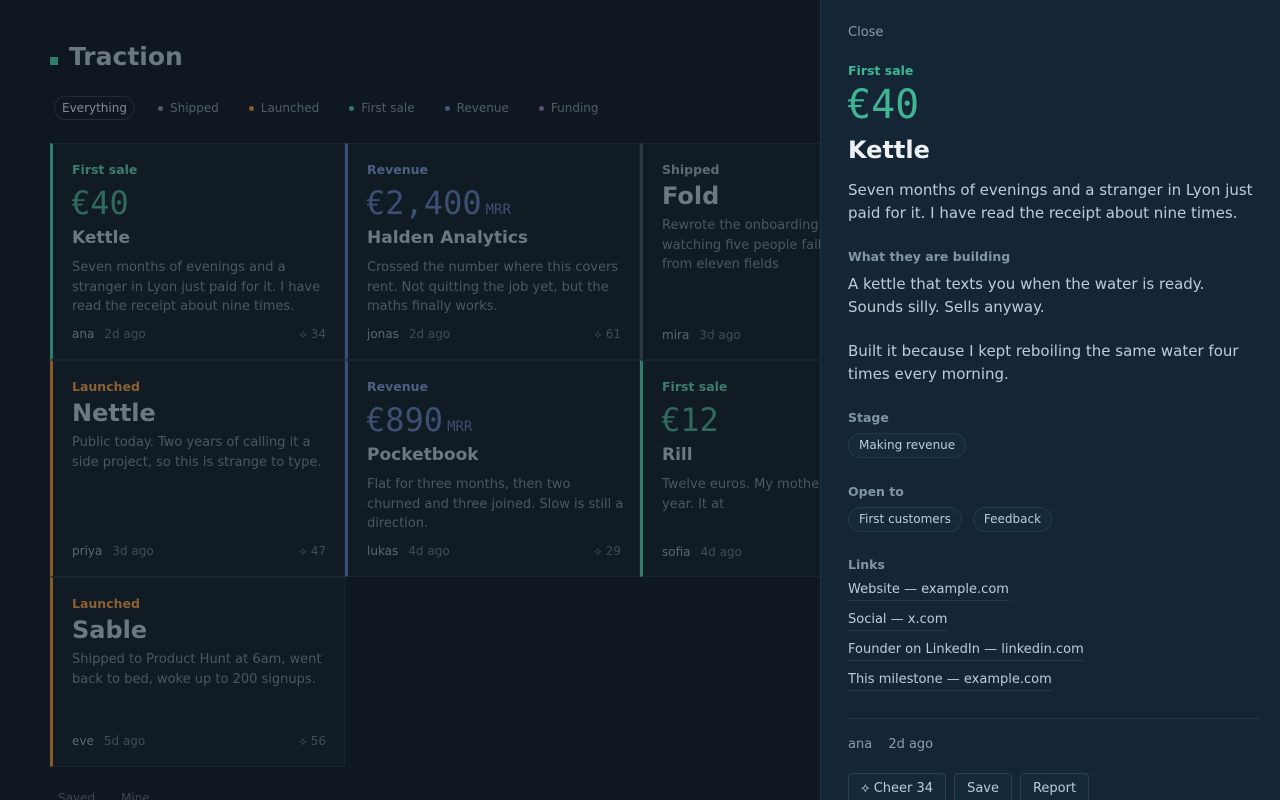  What do you see at coordinates (398, 386) in the screenshot?
I see `card-kind: Revenue` at bounding box center [398, 386].